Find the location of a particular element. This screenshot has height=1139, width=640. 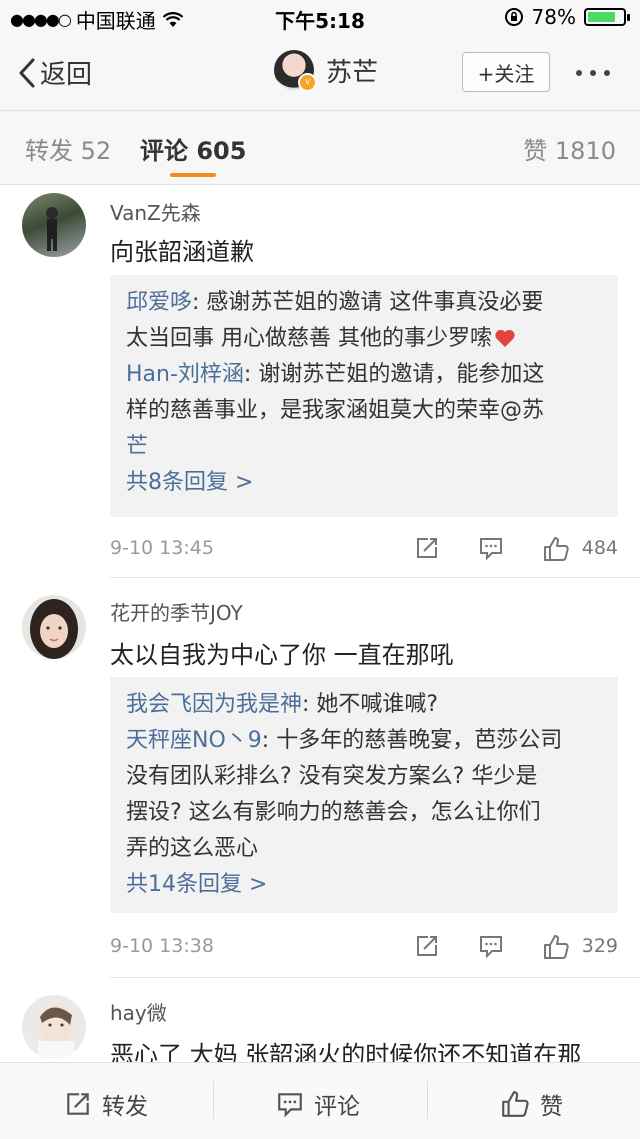

reply-text: 摆设? 这么有影响力的慈善会，怎么让你们 is located at coordinates (333, 812).